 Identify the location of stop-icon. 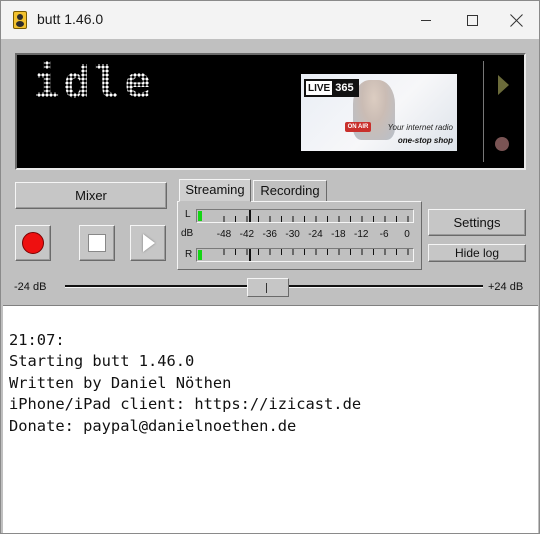
(97, 243).